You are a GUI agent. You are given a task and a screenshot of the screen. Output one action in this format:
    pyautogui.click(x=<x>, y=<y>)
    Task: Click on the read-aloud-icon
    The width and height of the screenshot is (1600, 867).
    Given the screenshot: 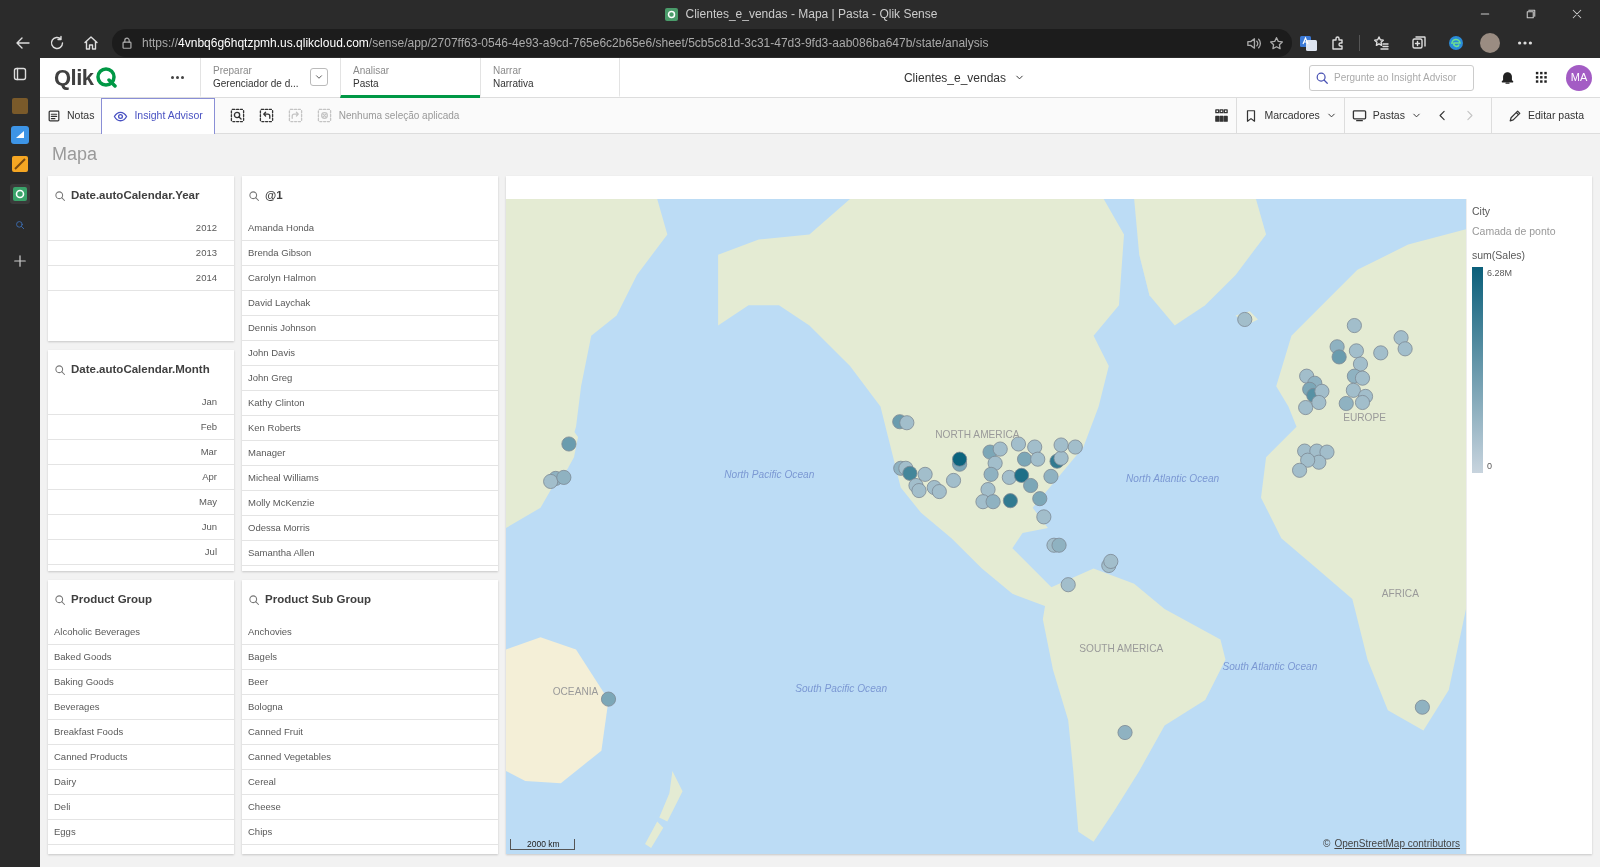 What is the action you would take?
    pyautogui.click(x=1253, y=43)
    